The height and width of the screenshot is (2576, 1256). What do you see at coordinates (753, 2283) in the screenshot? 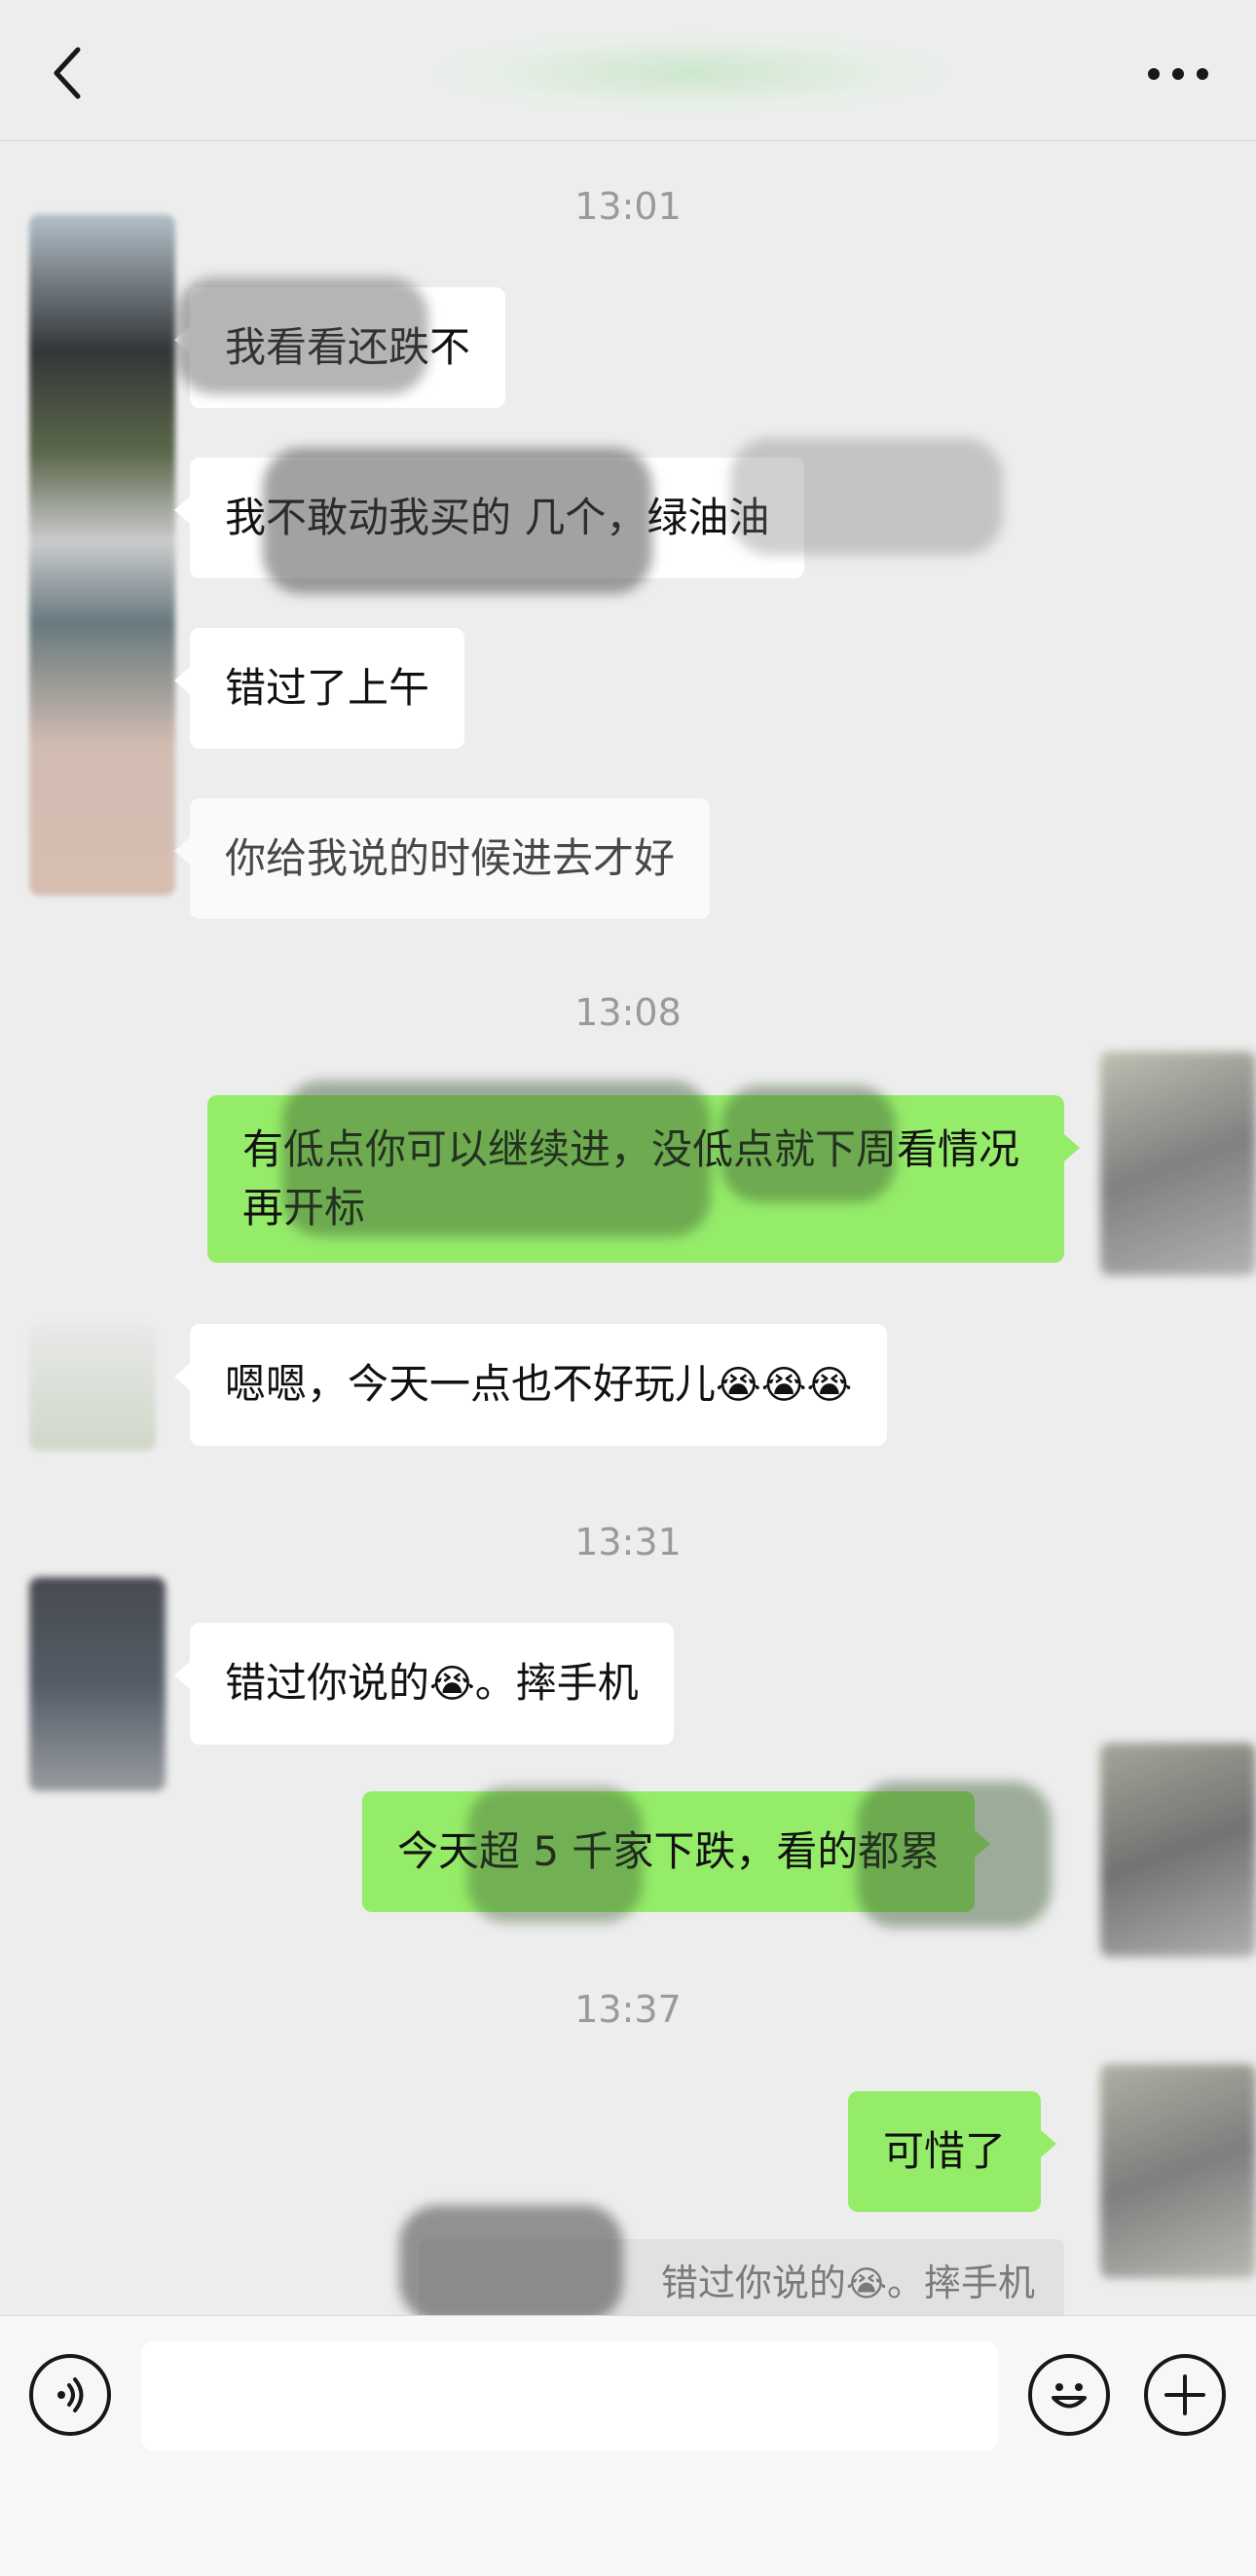
I see `quote-text: 错过你说的` at bounding box center [753, 2283].